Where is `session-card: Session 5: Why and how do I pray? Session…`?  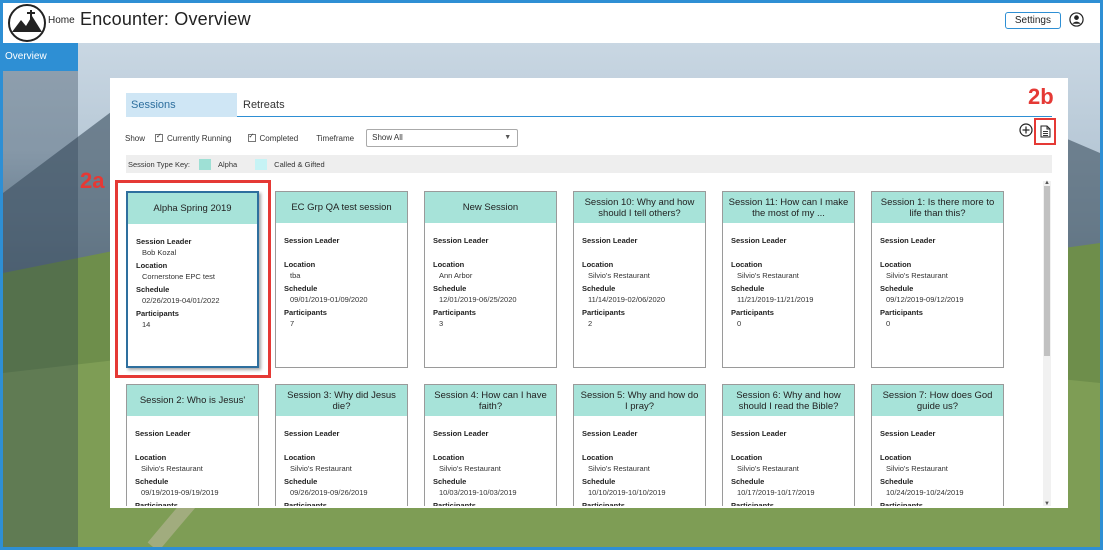
session-card: Session 5: Why and how do I pray? Session… is located at coordinates (639, 445).